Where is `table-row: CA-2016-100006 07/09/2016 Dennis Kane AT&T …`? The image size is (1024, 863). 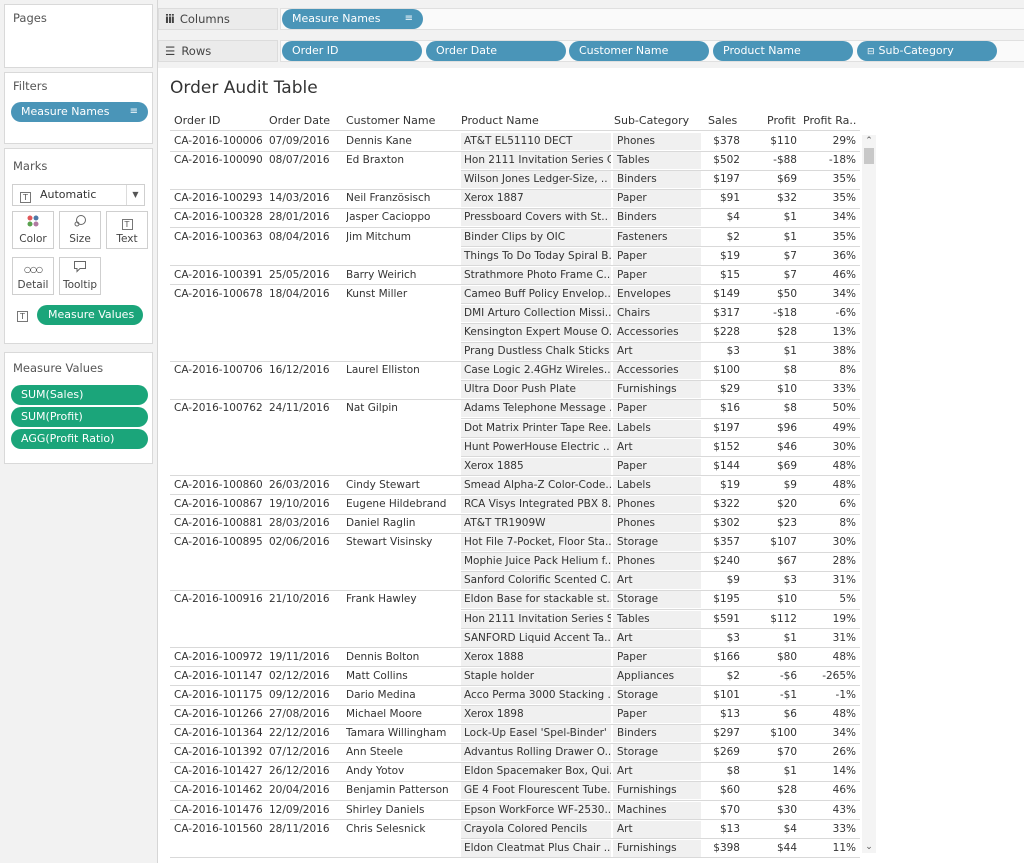
table-row: CA-2016-100006 07/09/2016 Dennis Kane AT&T … is located at coordinates (515, 141).